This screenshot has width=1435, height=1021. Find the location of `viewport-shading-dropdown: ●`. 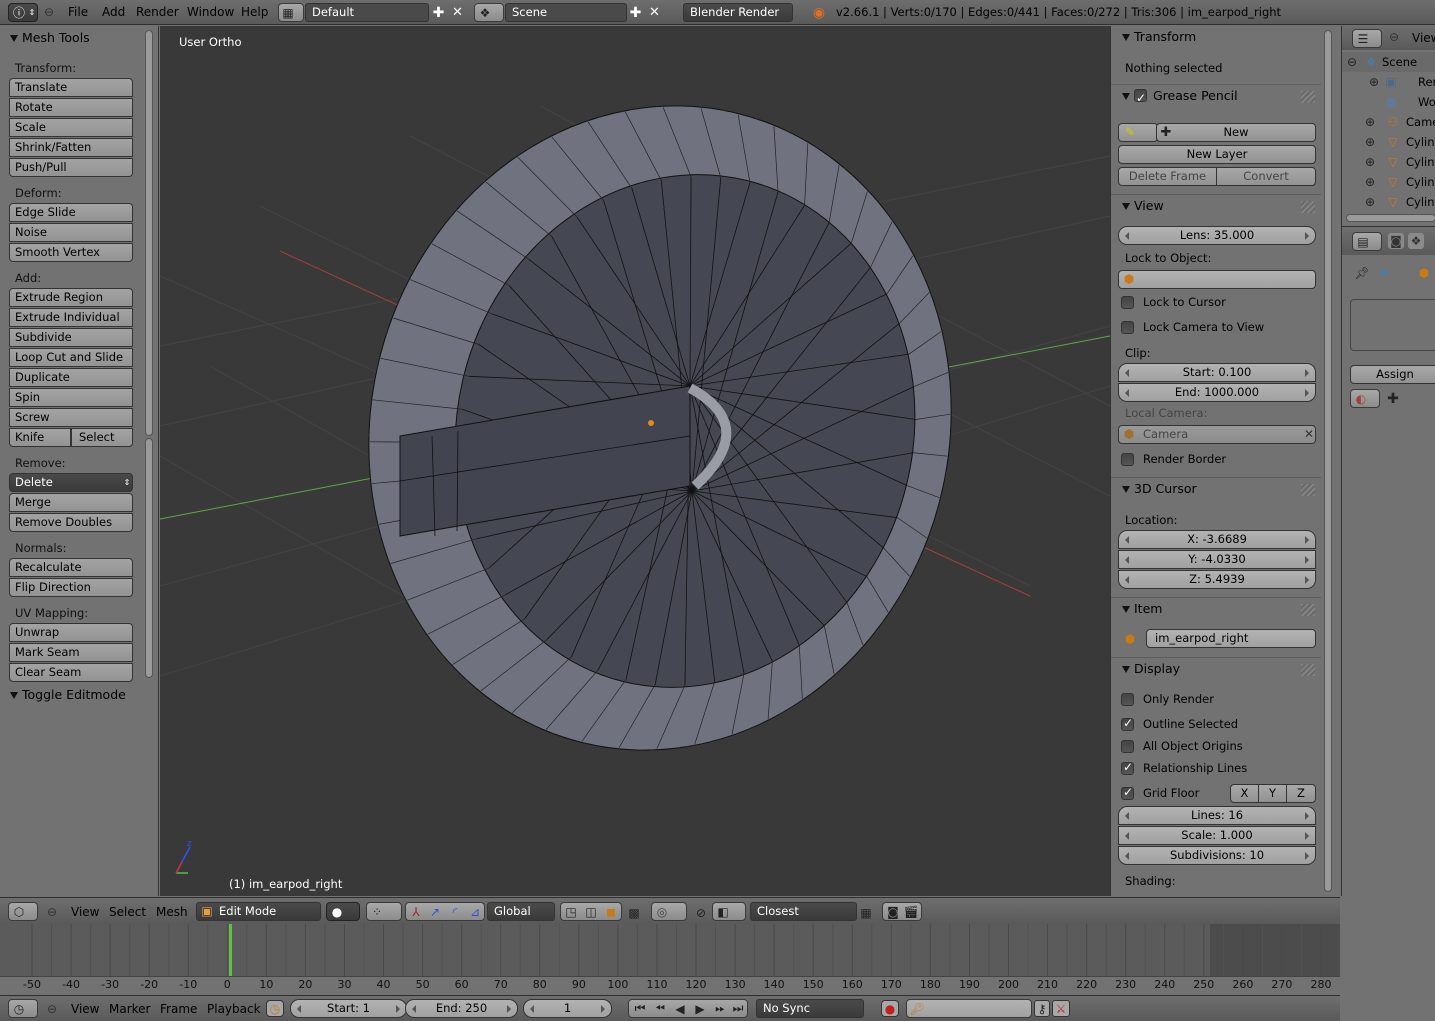

viewport-shading-dropdown: ● is located at coordinates (343, 911).